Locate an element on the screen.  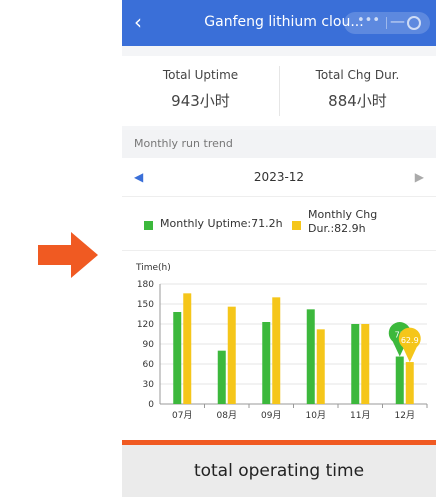
y-tick-label: 90 is located at coordinates (149, 345).